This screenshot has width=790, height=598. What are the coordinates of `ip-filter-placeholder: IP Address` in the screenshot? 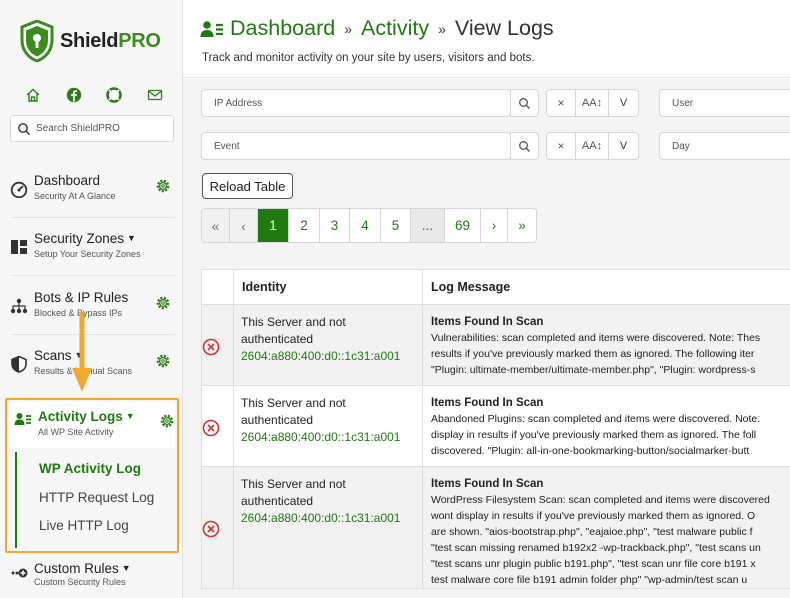 It's located at (238, 103).